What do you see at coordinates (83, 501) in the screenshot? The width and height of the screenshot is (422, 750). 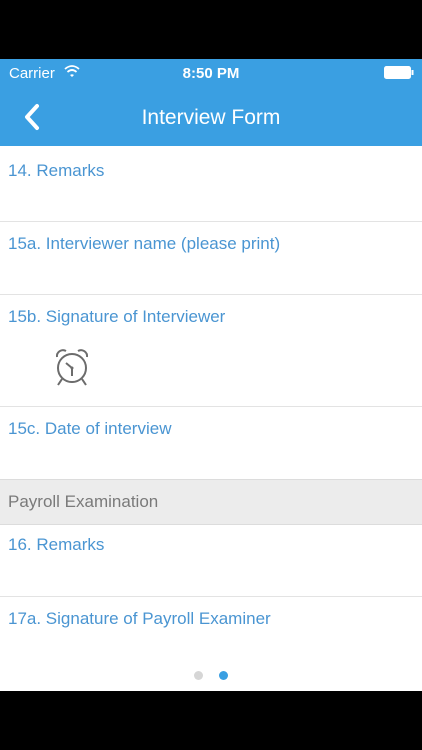 I see `section-title: Payroll Examination` at bounding box center [83, 501].